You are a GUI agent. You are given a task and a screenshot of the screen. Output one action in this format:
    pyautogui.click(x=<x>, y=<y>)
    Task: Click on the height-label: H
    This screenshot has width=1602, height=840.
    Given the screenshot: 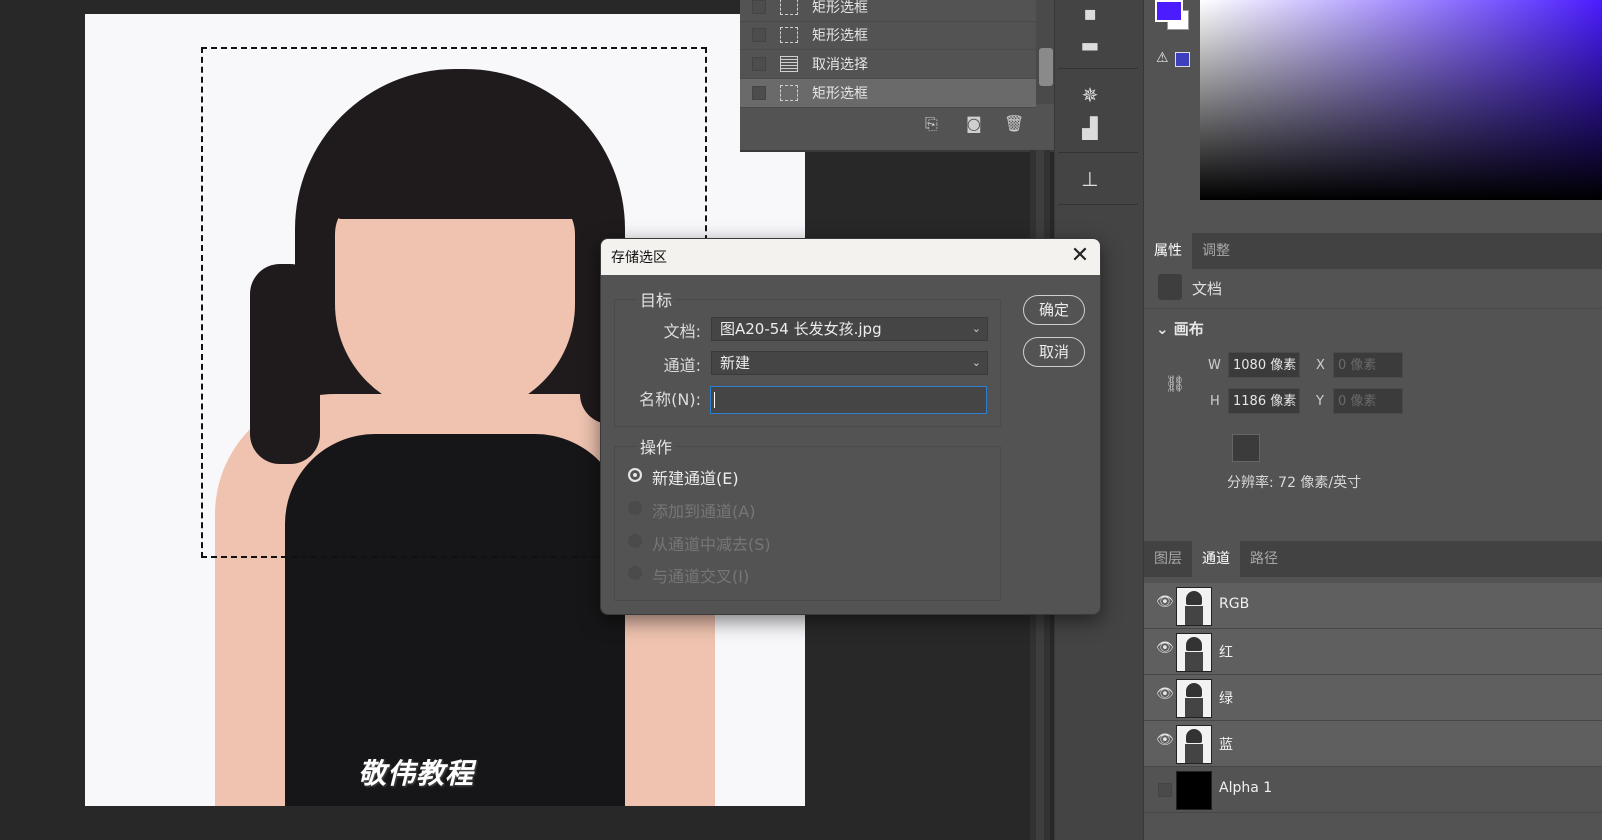 What is the action you would take?
    pyautogui.click(x=1215, y=401)
    